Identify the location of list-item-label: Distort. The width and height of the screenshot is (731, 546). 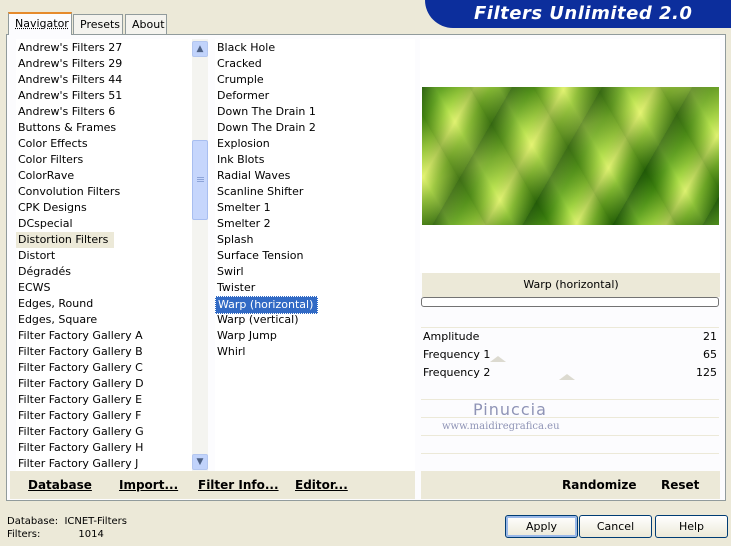
(37, 255).